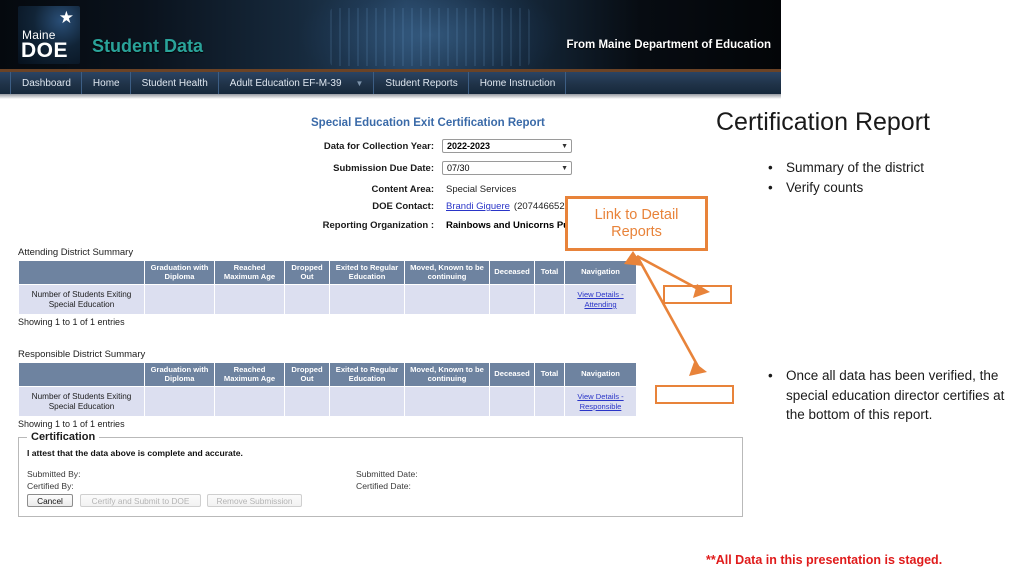  What do you see at coordinates (469, 146) in the screenshot?
I see `collection-year-value: 2022-2023` at bounding box center [469, 146].